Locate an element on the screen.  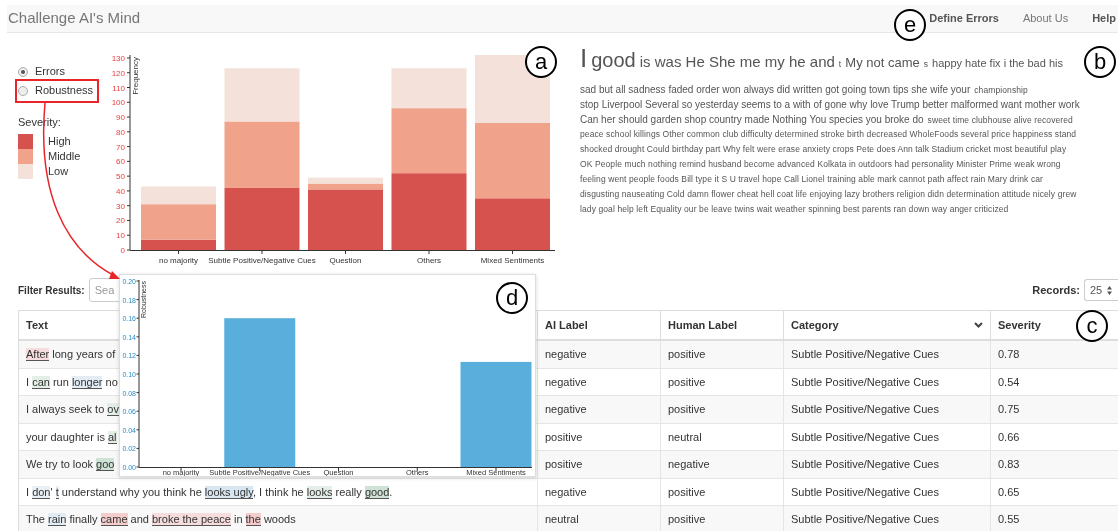
records-label: Records: is located at coordinates (1056, 290).